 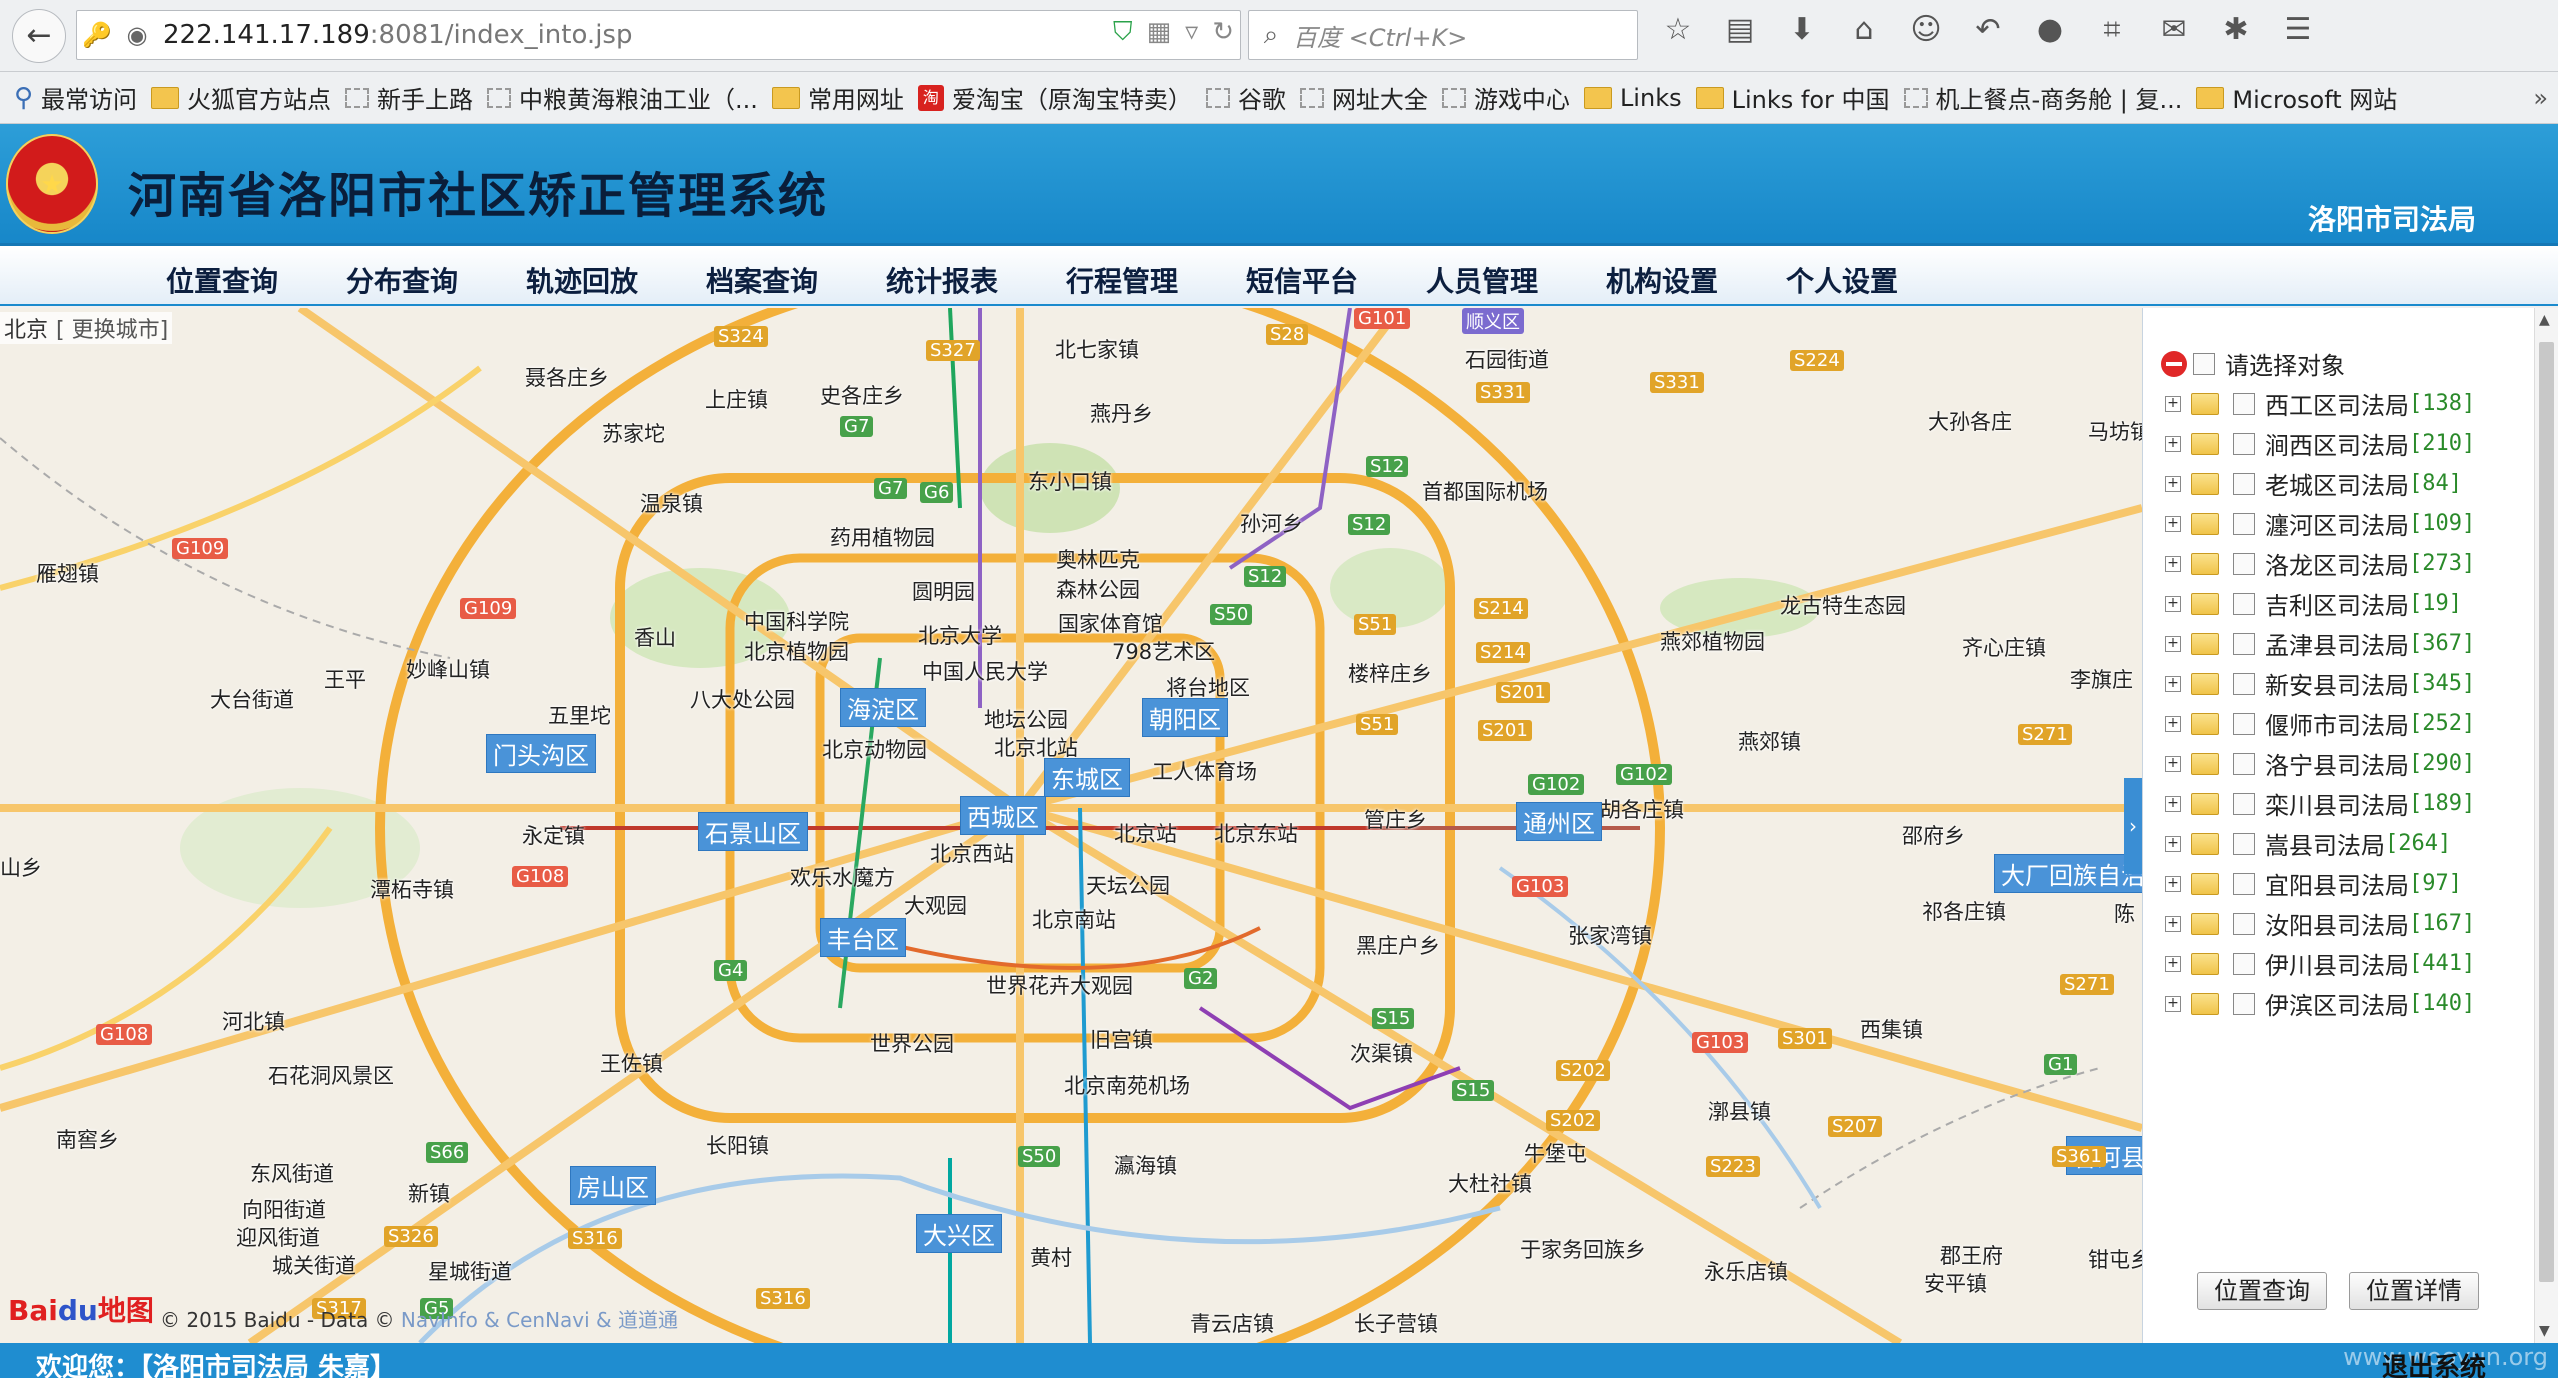 I want to click on menu-item-reports: 统计报表, so click(x=942, y=280).